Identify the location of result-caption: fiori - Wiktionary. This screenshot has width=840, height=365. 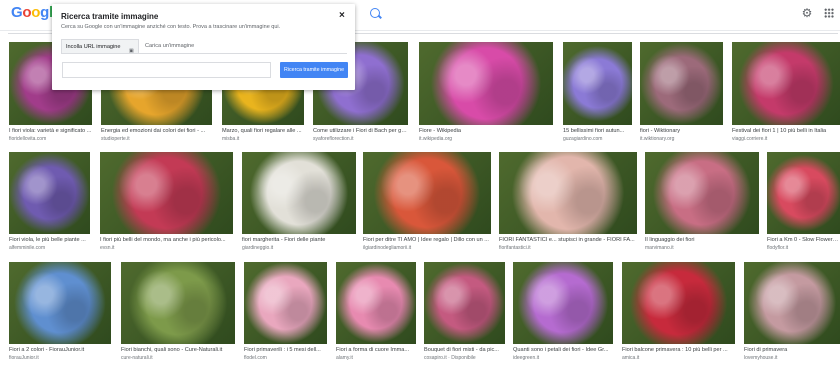
(681, 131).